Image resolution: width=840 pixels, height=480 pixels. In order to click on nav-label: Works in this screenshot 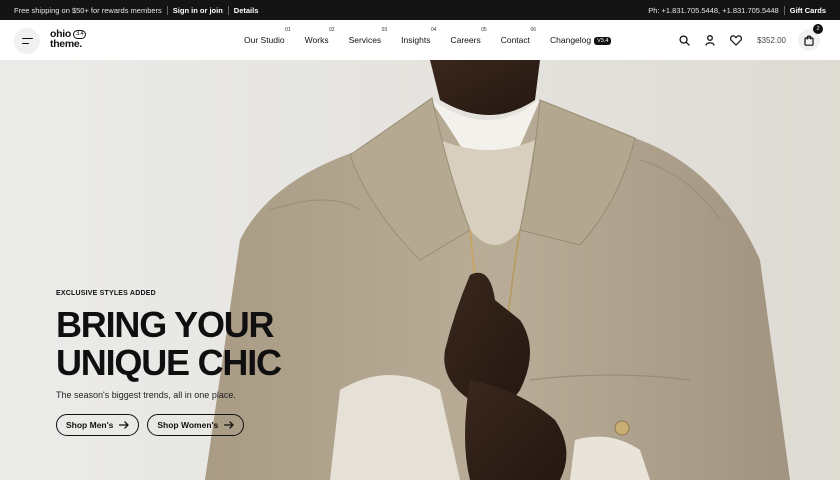, I will do `click(316, 40)`.